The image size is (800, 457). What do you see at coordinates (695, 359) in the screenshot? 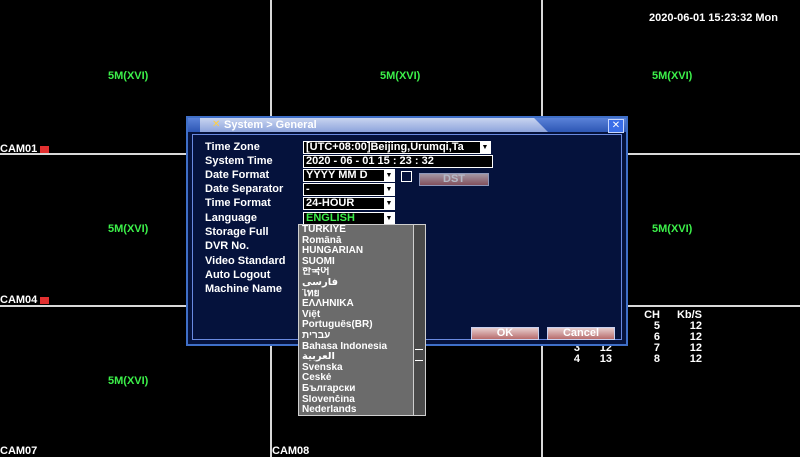
I see `stats-cell: 12` at bounding box center [695, 359].